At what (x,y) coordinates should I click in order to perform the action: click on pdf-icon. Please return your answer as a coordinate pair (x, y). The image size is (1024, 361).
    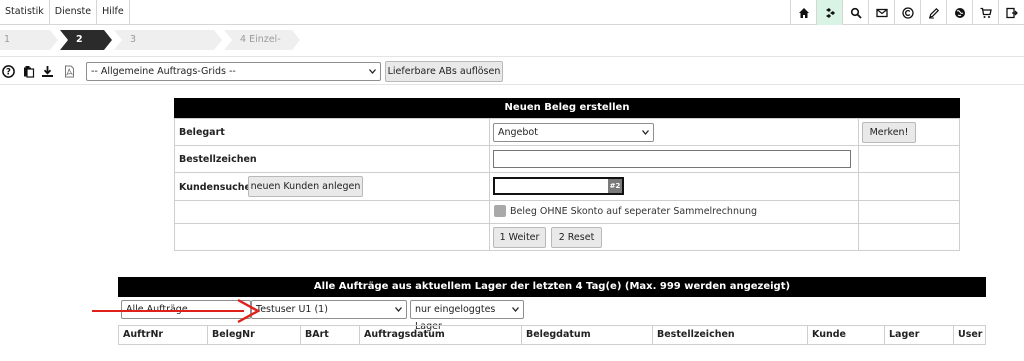
    Looking at the image, I should click on (69, 71).